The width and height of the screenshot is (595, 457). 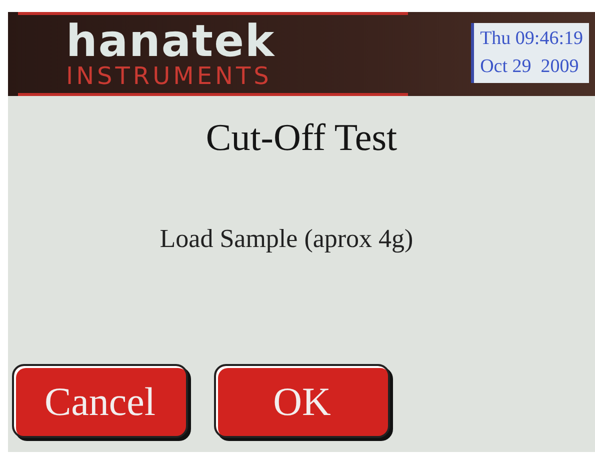 What do you see at coordinates (530, 67) in the screenshot?
I see `date-text: Oct 29 2009` at bounding box center [530, 67].